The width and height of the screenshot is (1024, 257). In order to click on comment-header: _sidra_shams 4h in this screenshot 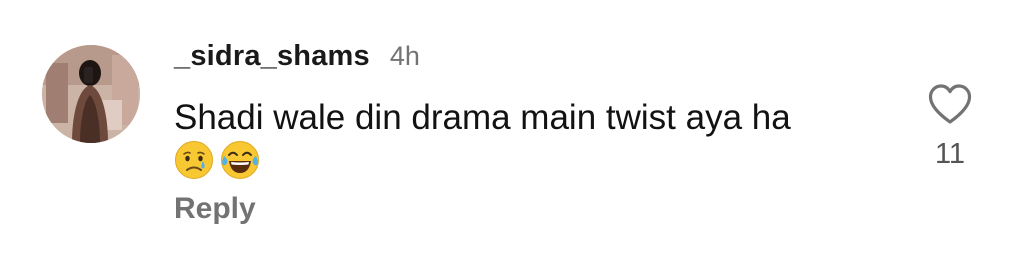, I will do `click(297, 60)`.